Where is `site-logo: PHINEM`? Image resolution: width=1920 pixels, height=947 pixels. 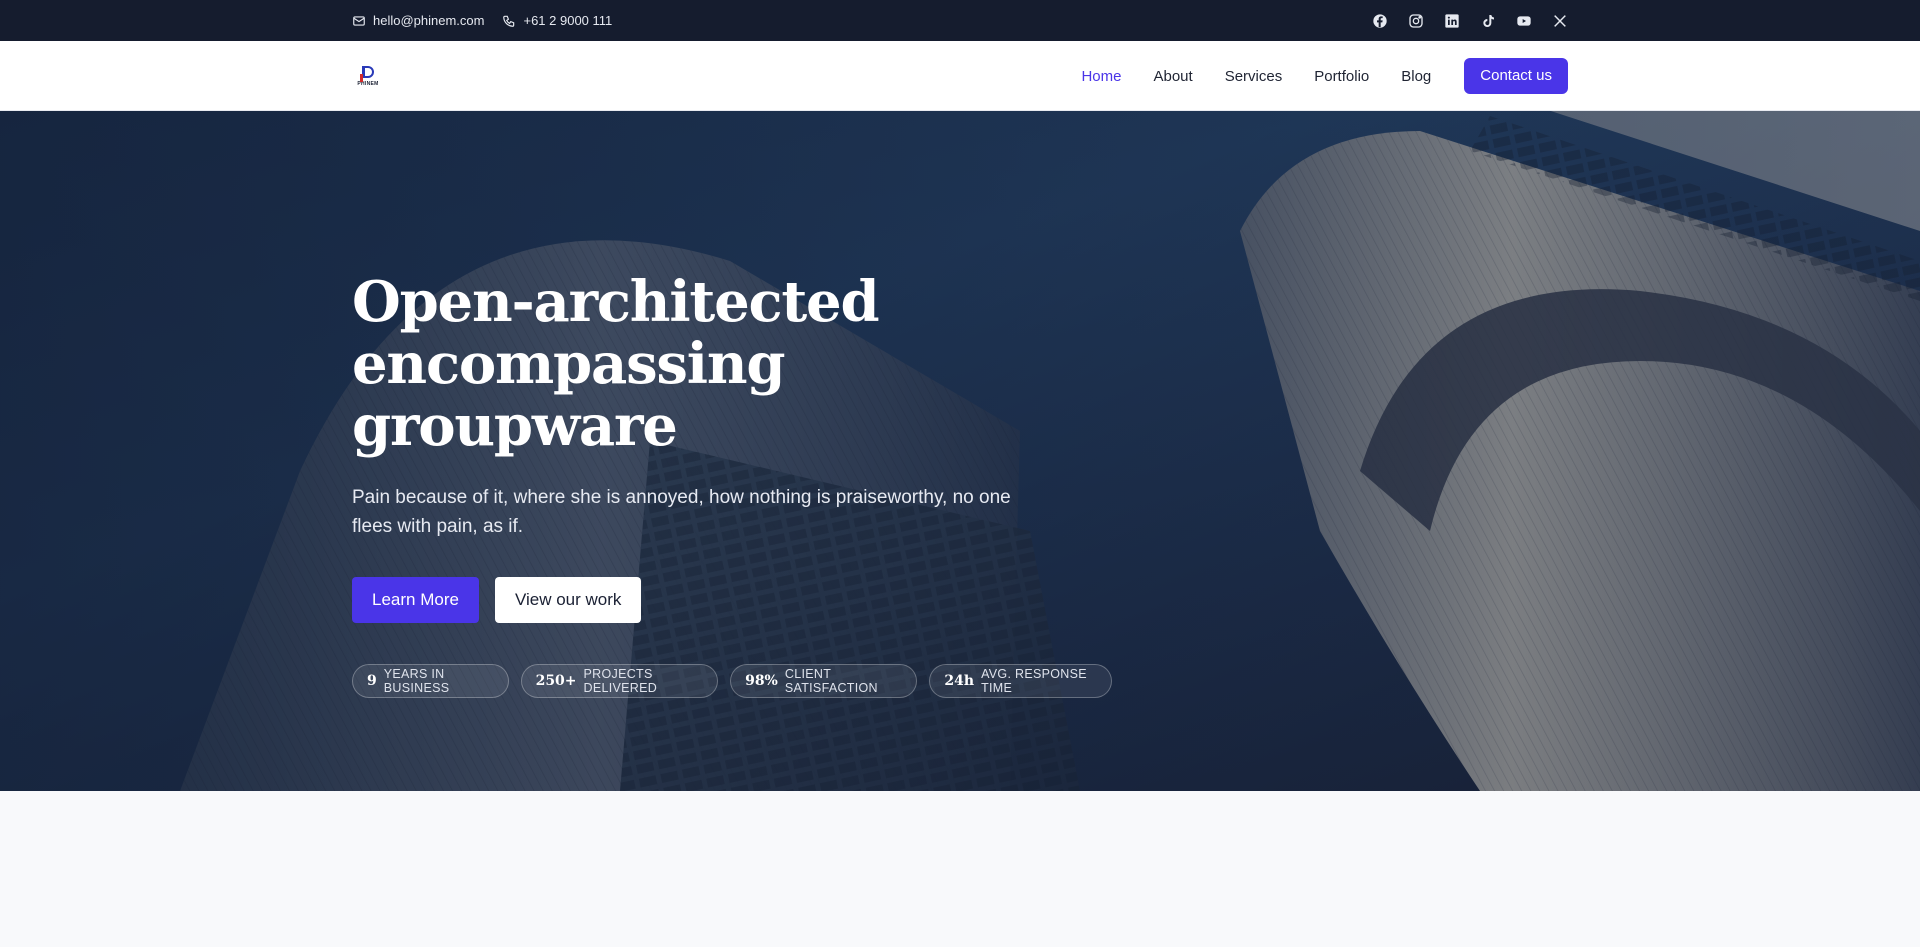
site-logo: PHINEM is located at coordinates (368, 76).